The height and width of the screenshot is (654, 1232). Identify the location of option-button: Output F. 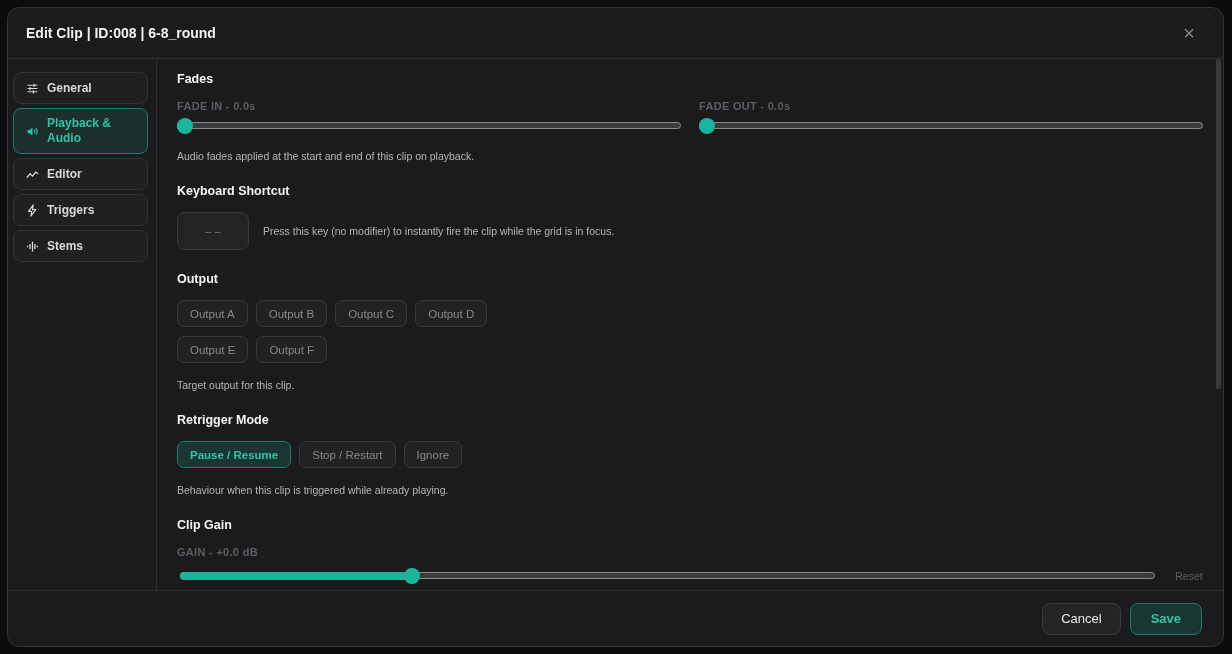
(292, 349).